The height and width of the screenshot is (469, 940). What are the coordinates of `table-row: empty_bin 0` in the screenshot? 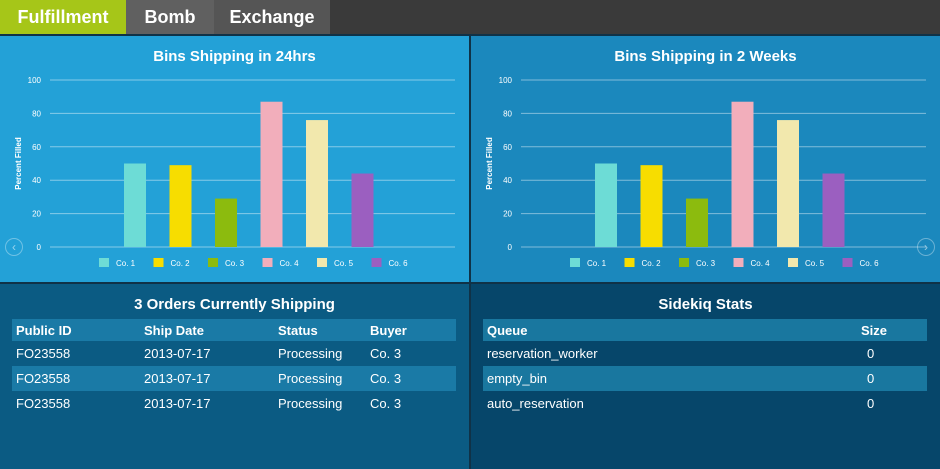 It's located at (705, 378).